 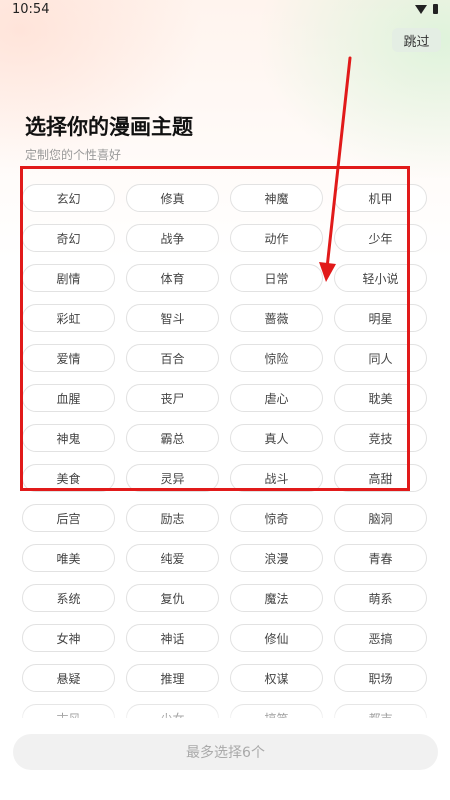 What do you see at coordinates (276, 198) in the screenshot?
I see `theme-chip: 神魔` at bounding box center [276, 198].